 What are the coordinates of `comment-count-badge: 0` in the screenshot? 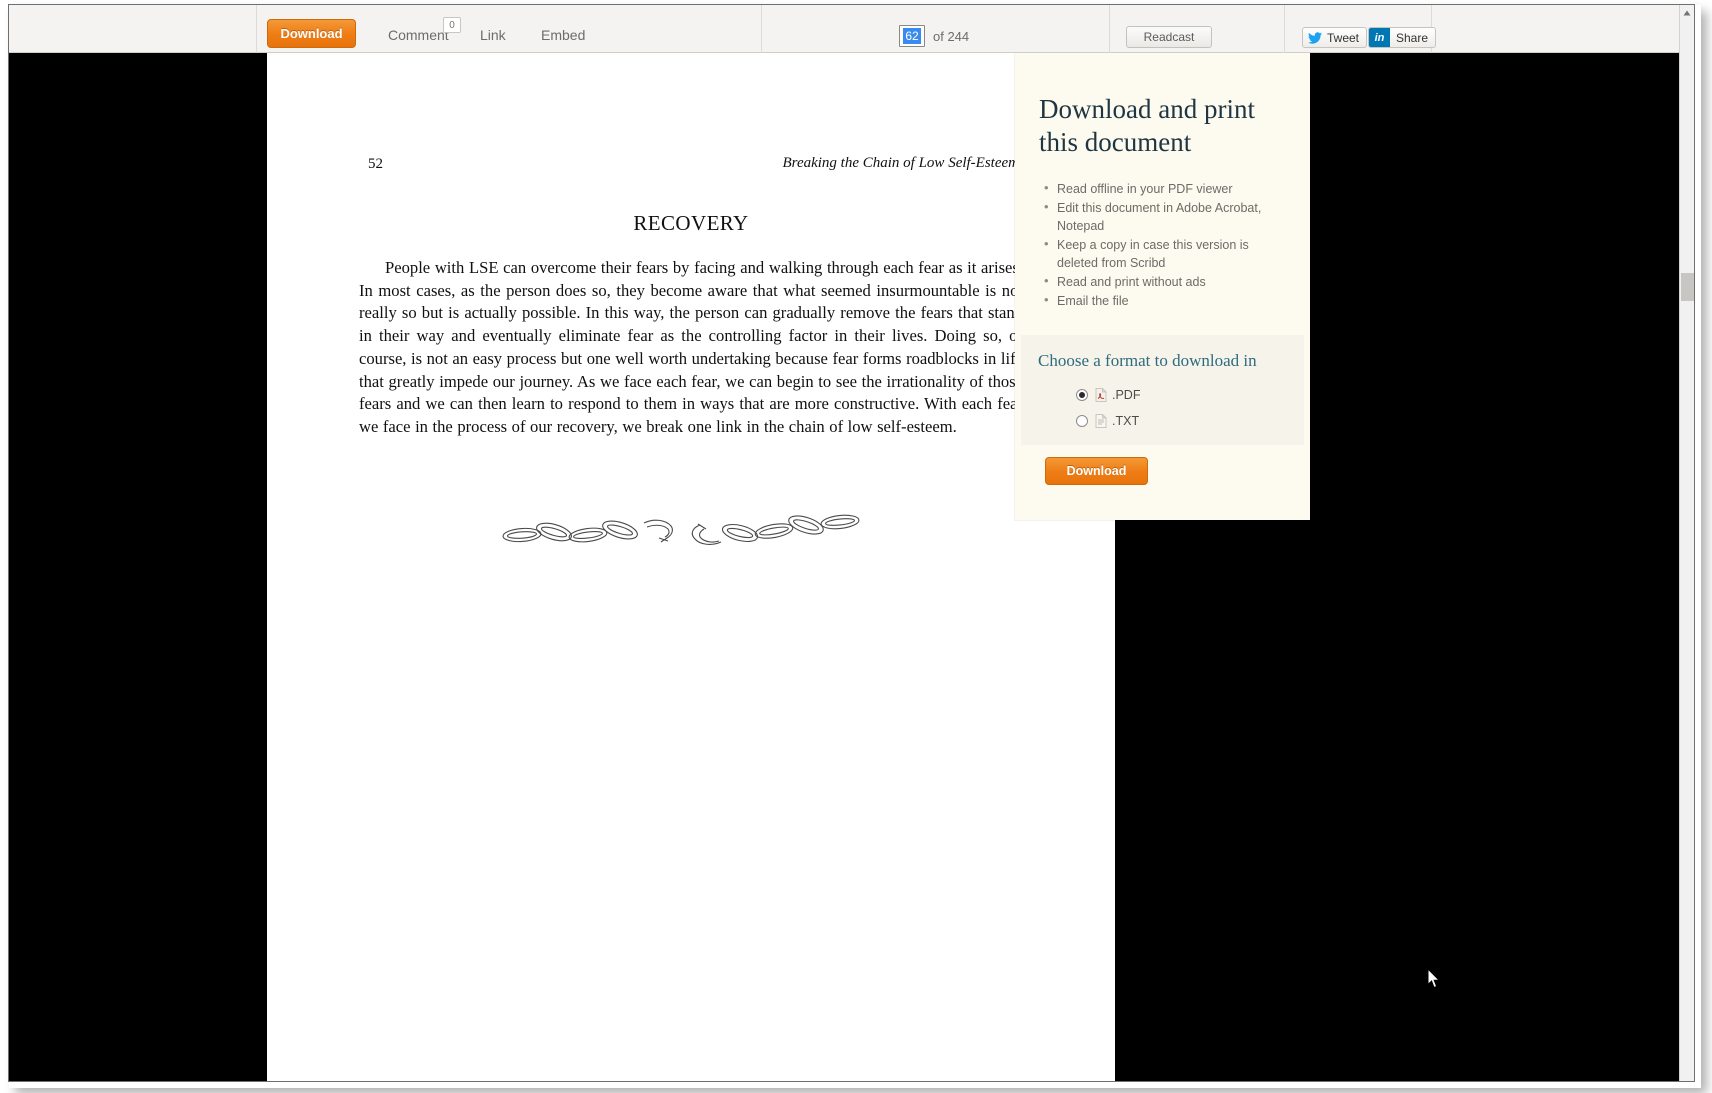 It's located at (452, 25).